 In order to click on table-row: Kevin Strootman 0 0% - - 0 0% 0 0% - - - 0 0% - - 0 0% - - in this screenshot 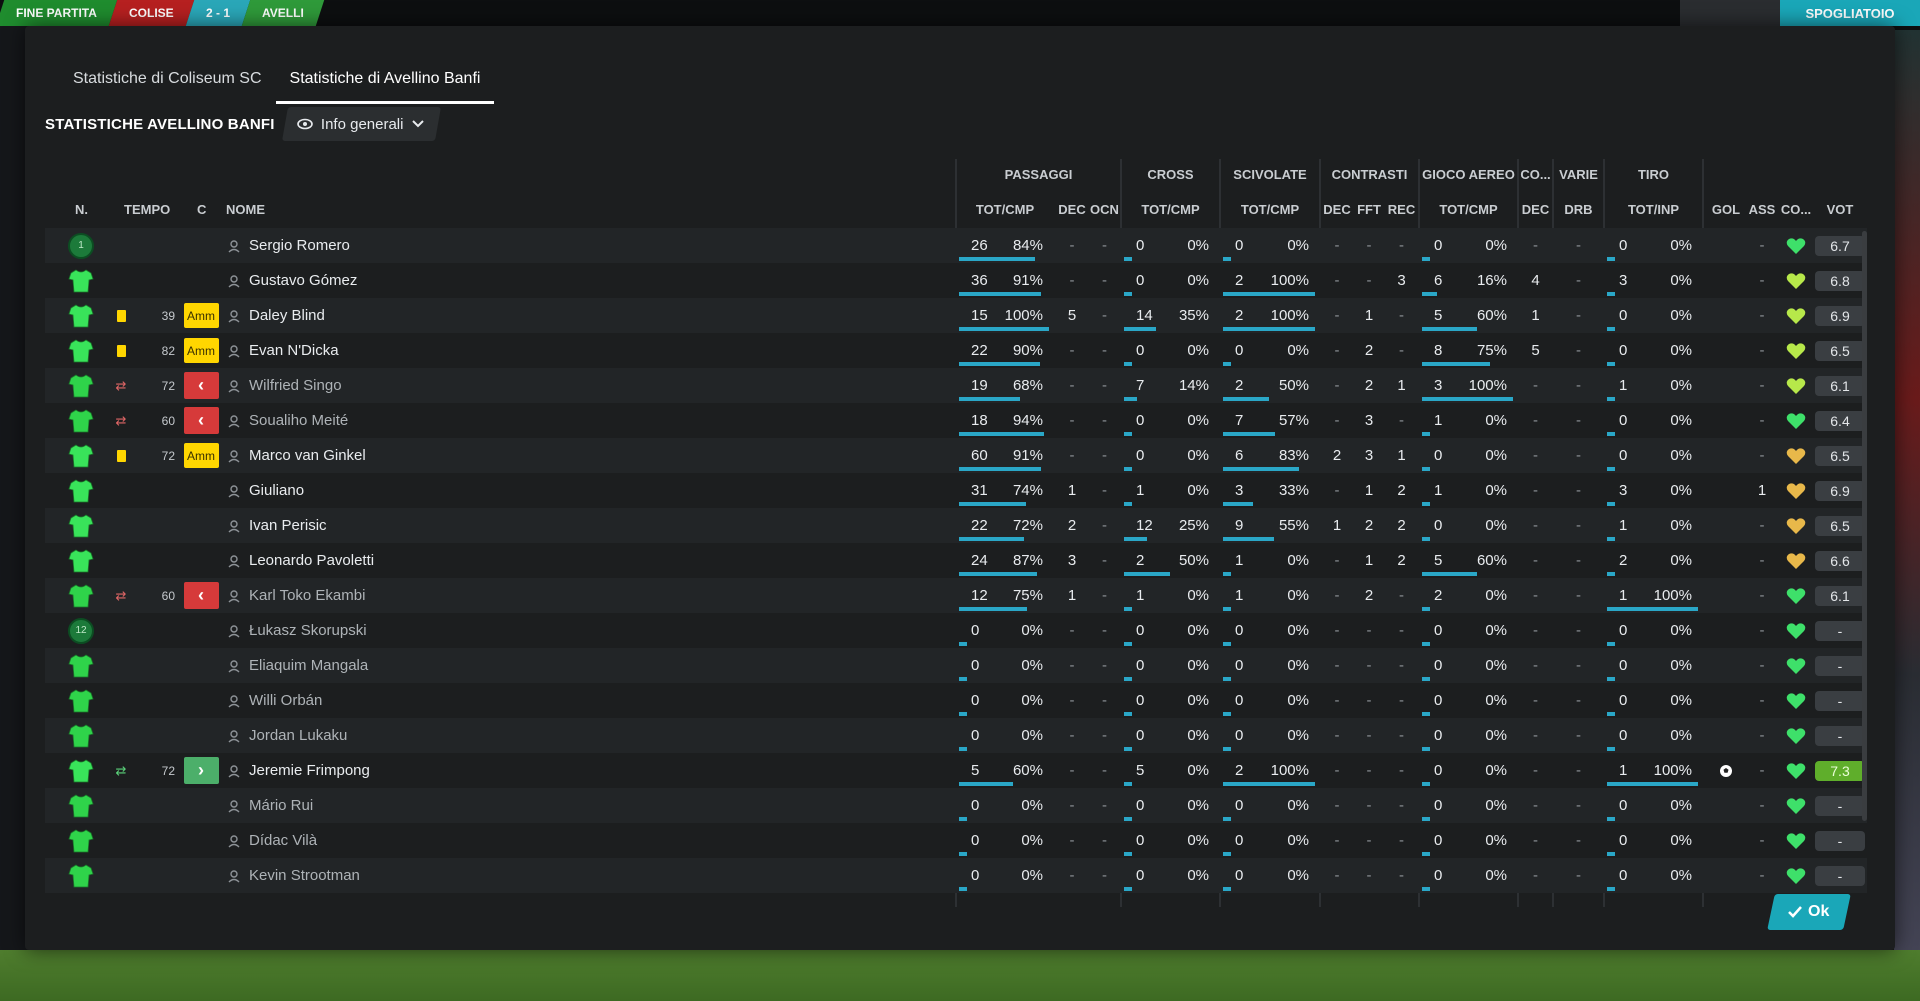, I will do `click(956, 875)`.